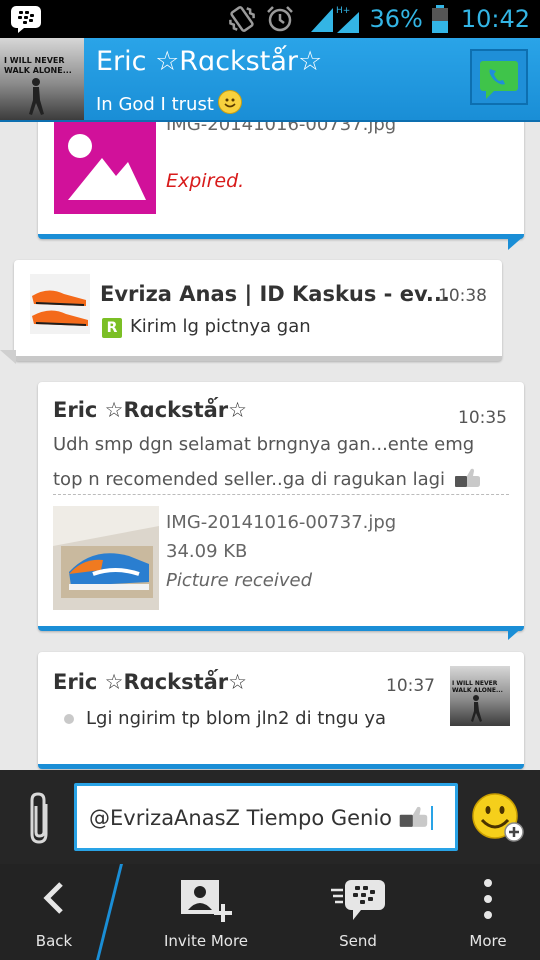 This screenshot has width=540, height=960. I want to click on sender-avatar, so click(60, 304).